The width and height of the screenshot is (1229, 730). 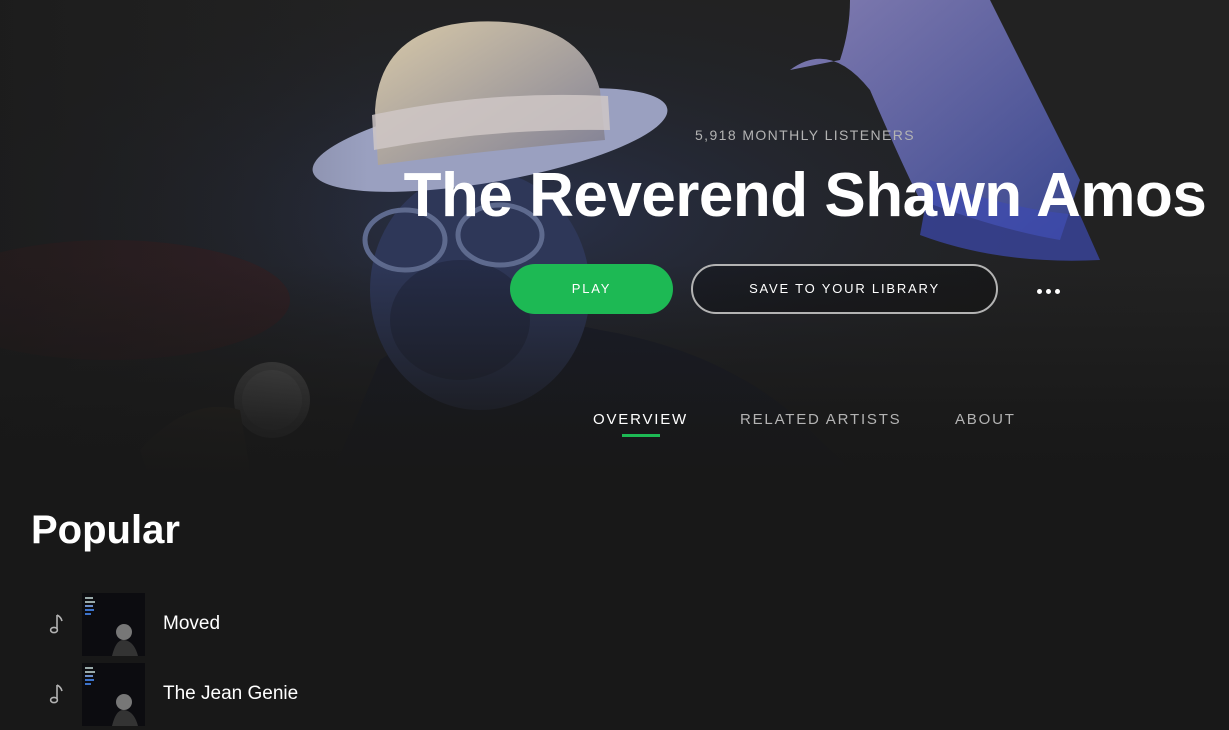 What do you see at coordinates (350, 695) in the screenshot?
I see `track-row: The Jean Genie` at bounding box center [350, 695].